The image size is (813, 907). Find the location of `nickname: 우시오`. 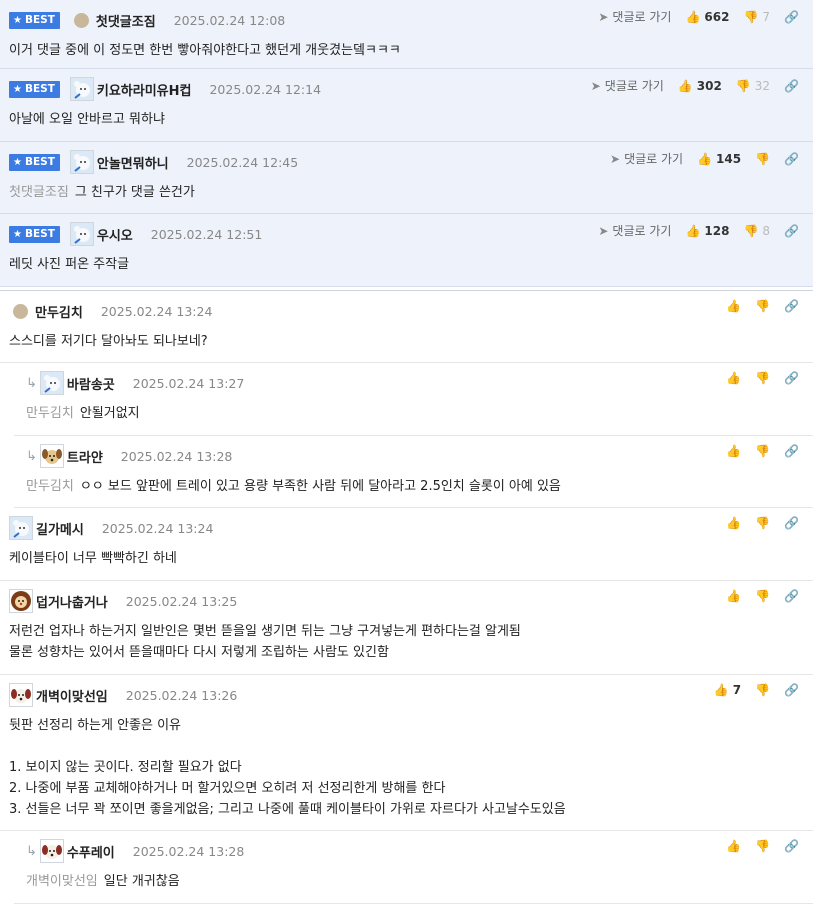

nickname: 우시오 is located at coordinates (115, 234).